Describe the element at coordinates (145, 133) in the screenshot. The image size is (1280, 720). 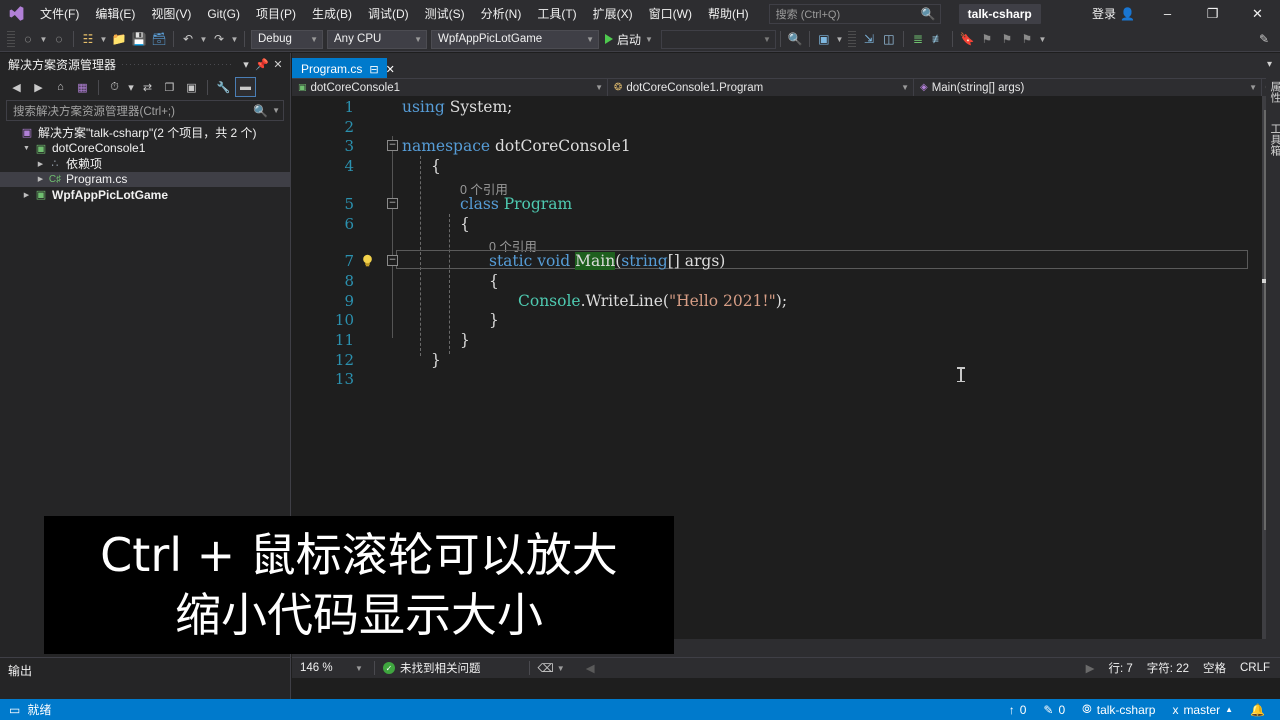
I see `tree-item-0: ▣ 解决方案"talk-csharp"(2 个项目，共 2 个)` at that location.